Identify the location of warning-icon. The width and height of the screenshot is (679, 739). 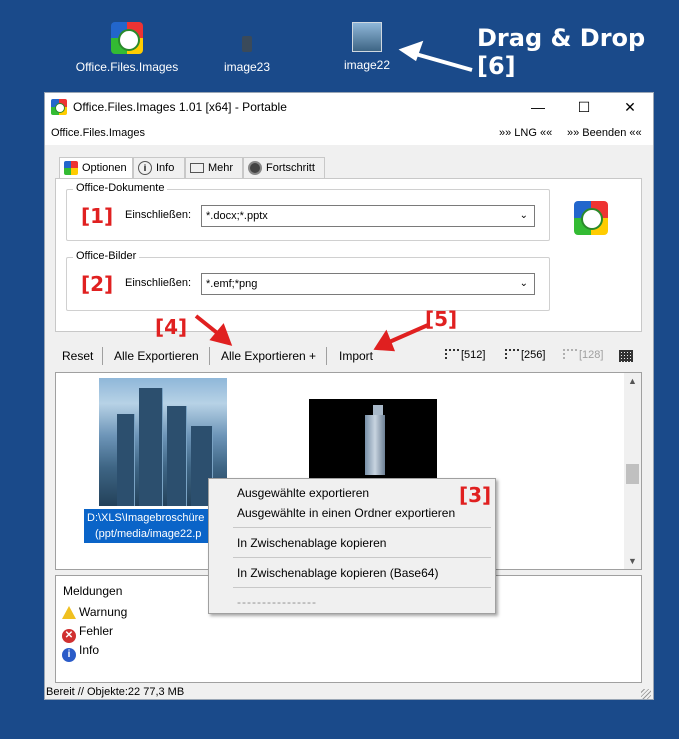
(69, 612).